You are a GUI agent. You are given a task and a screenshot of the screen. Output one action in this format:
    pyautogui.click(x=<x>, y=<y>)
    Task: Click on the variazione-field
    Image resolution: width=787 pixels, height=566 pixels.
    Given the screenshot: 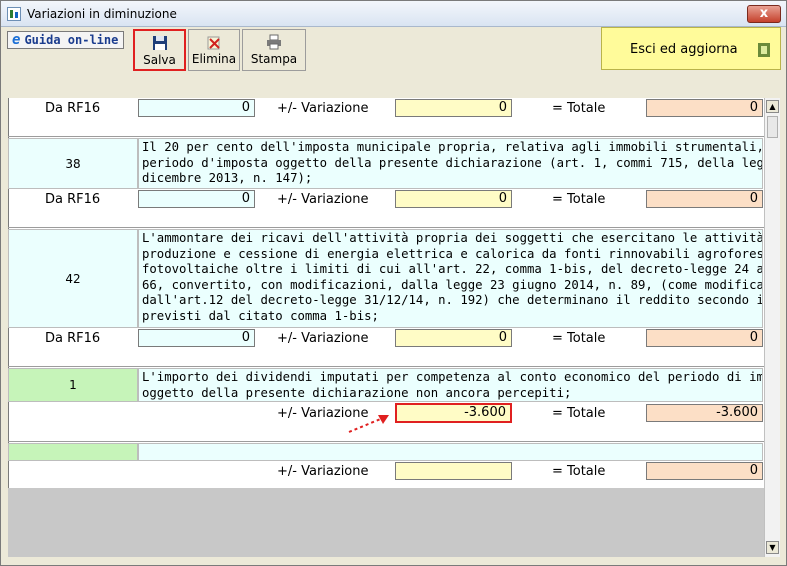 What is the action you would take?
    pyautogui.click(x=453, y=471)
    